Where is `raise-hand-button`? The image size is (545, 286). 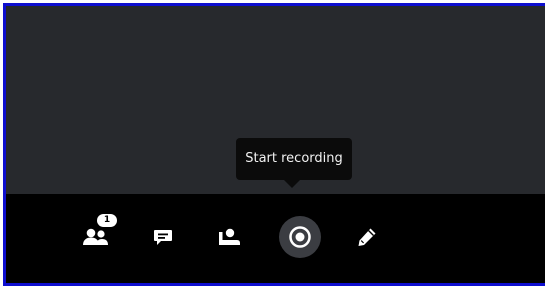
raise-hand-button is located at coordinates (229, 237).